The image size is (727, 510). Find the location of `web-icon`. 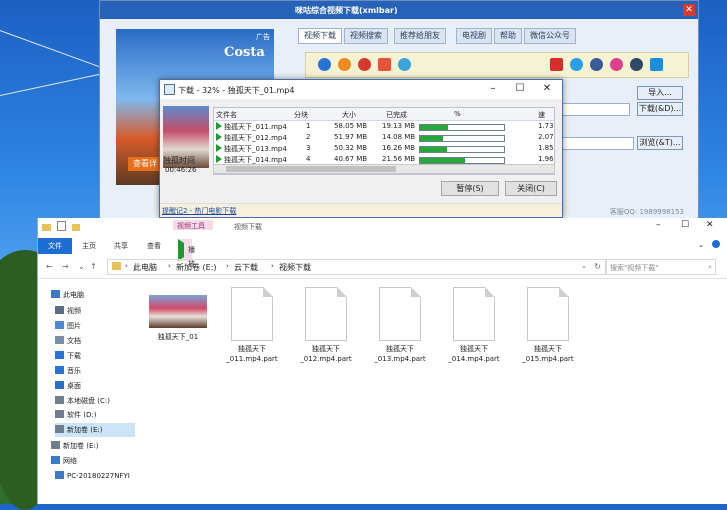

web-icon is located at coordinates (404, 64).